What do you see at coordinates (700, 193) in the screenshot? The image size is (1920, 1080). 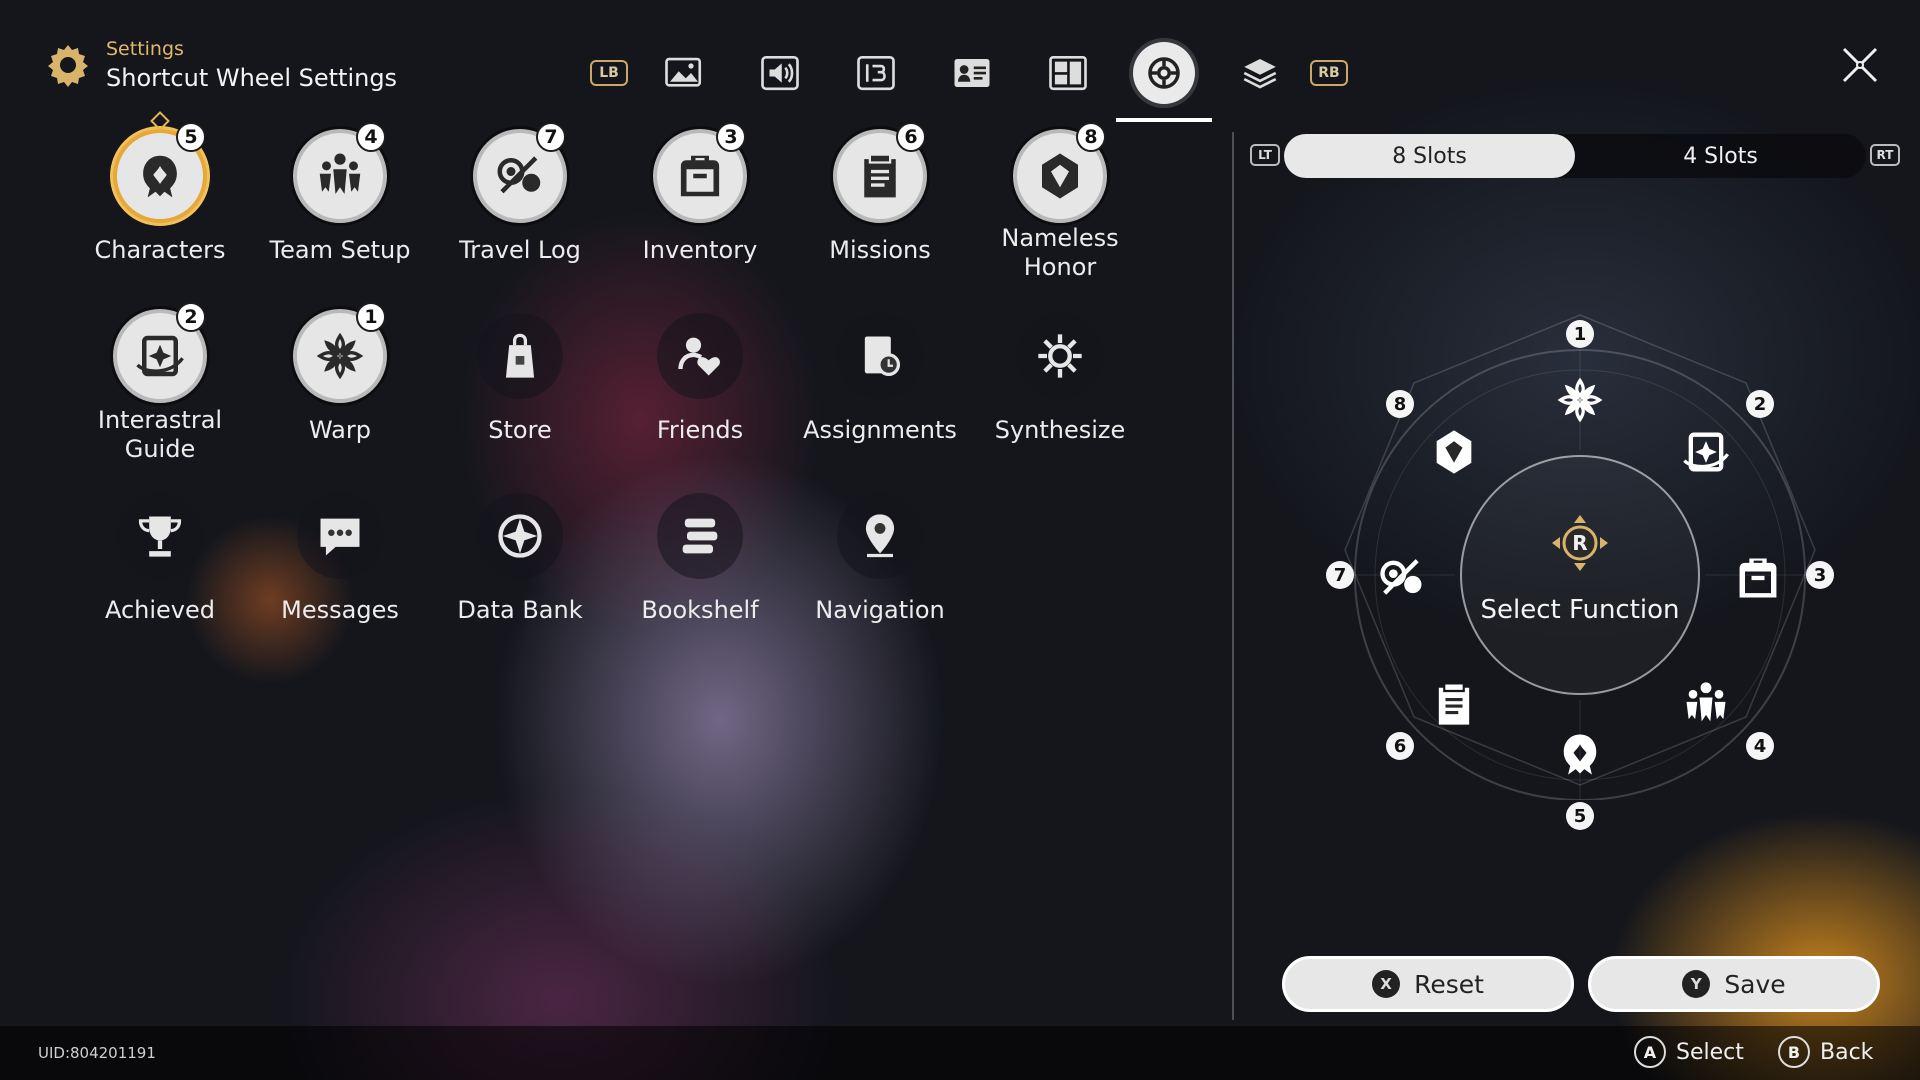 I see `function-inventory: 3 Inventory` at bounding box center [700, 193].